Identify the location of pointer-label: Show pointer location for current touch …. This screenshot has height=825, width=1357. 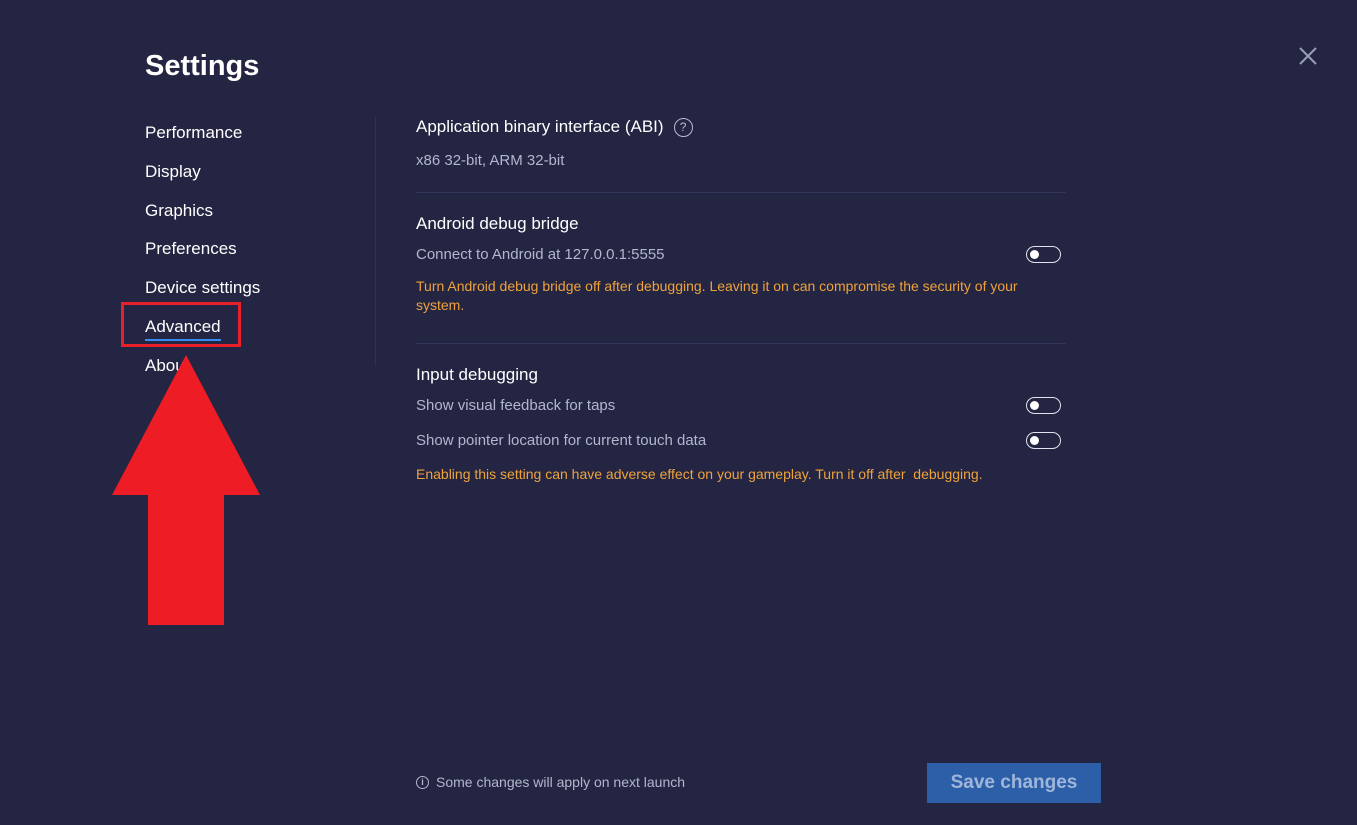
(561, 440).